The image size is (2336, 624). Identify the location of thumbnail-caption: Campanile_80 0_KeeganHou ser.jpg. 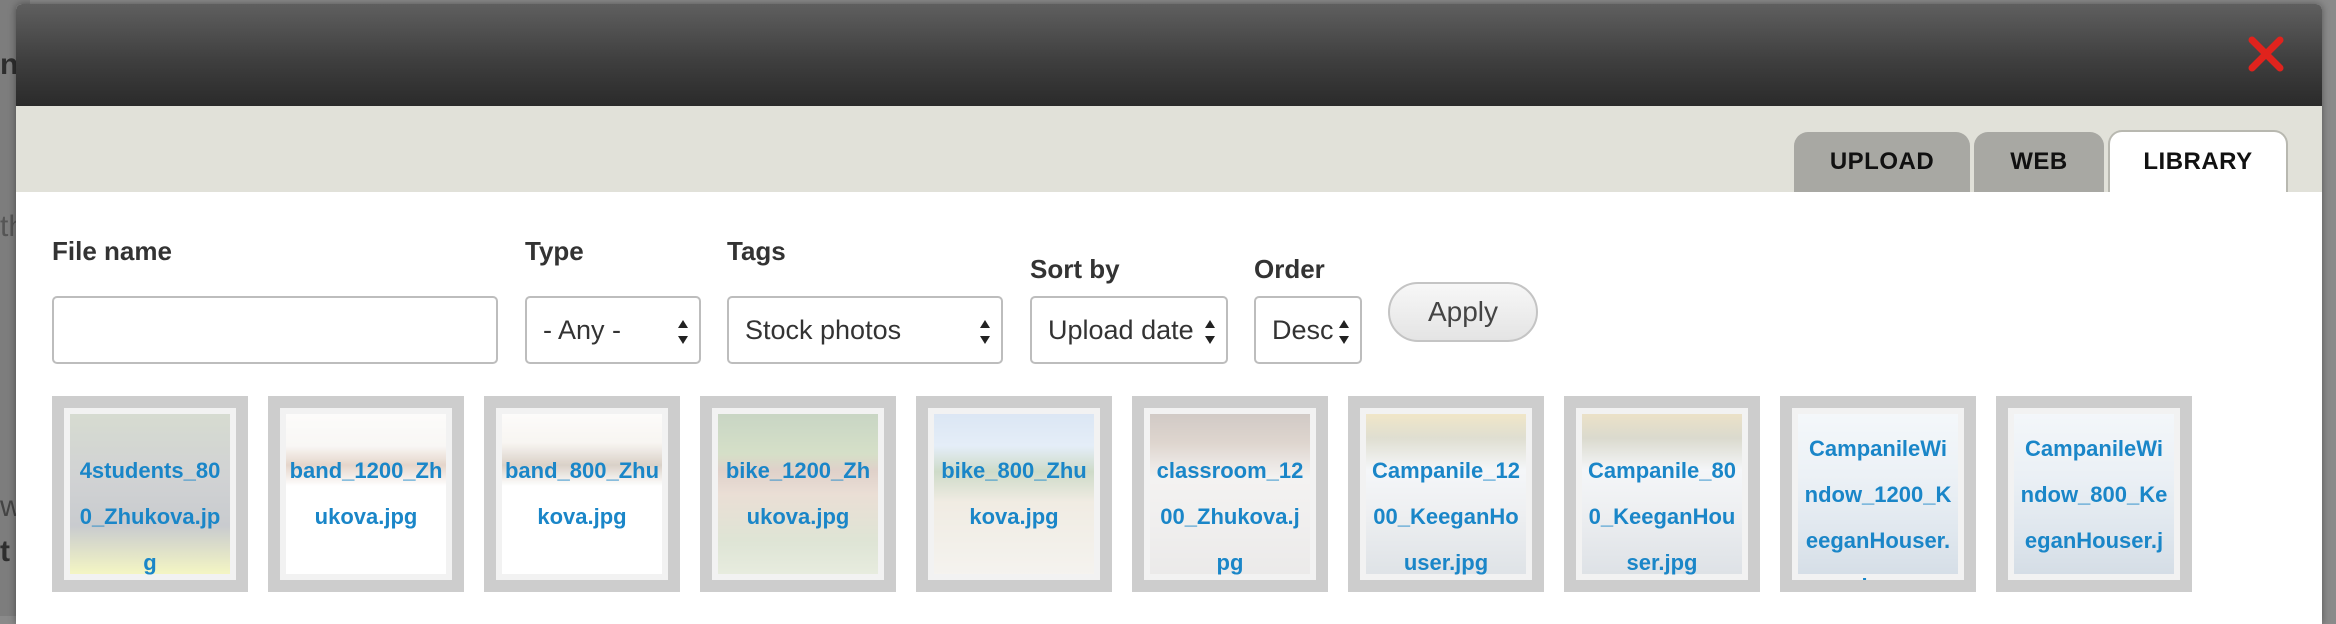
(1662, 514).